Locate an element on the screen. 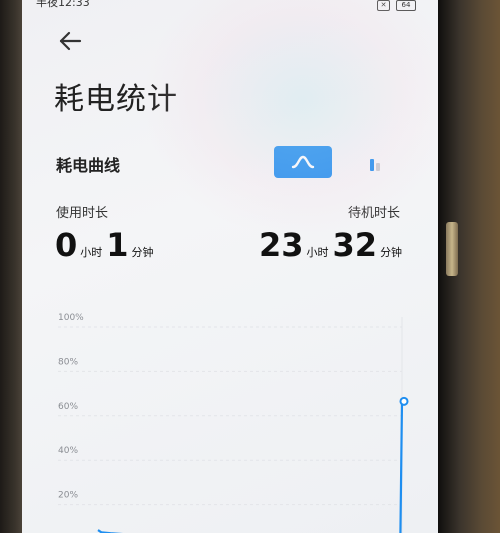  status-bar: 半夜12:33 ✕ 64 is located at coordinates (230, 7).